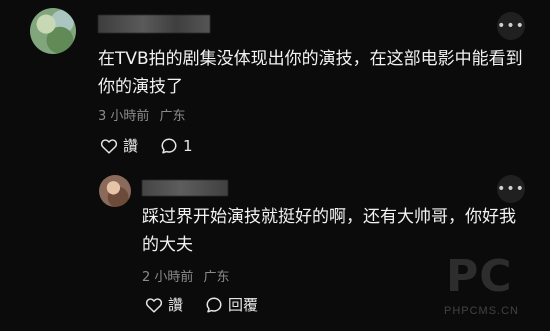 This screenshot has width=550, height=331. What do you see at coordinates (154, 24) in the screenshot?
I see `username-blurred` at bounding box center [154, 24].